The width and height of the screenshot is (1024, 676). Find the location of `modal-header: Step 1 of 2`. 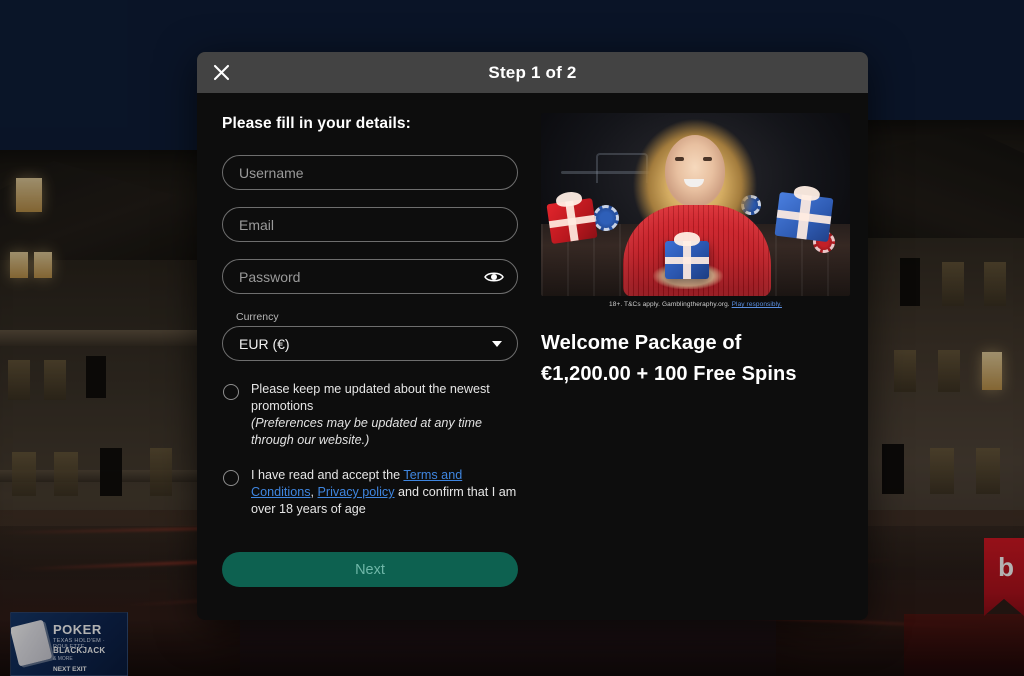

modal-header: Step 1 of 2 is located at coordinates (532, 72).